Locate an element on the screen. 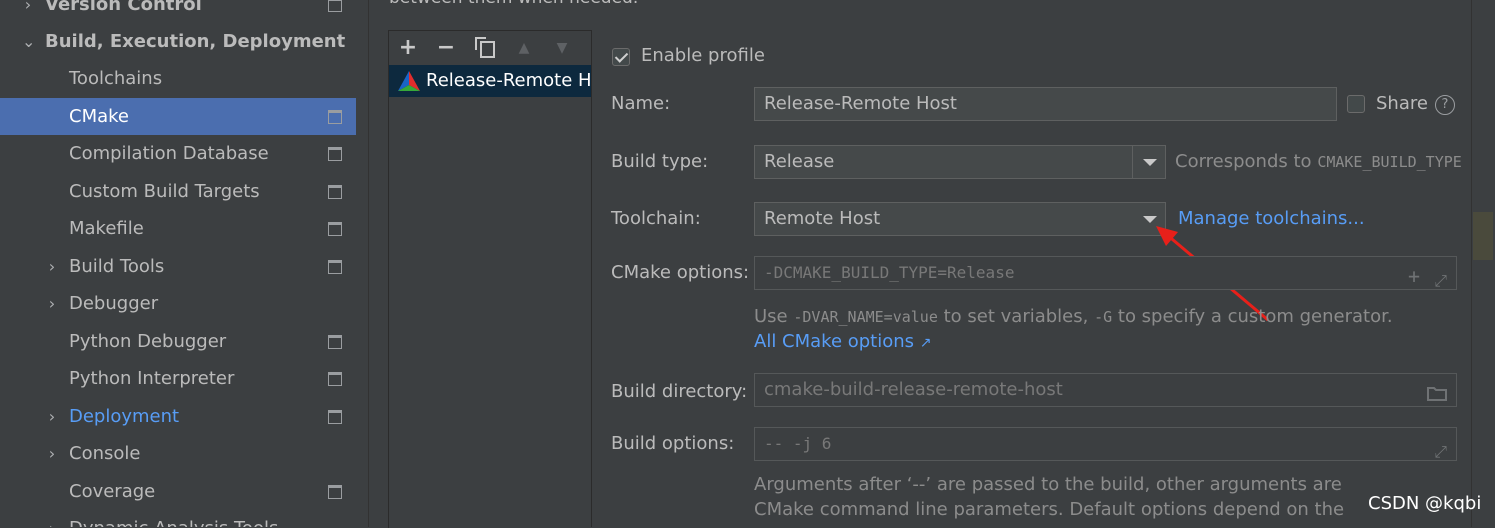 The height and width of the screenshot is (528, 1495). help-icon: ? is located at coordinates (1445, 105).